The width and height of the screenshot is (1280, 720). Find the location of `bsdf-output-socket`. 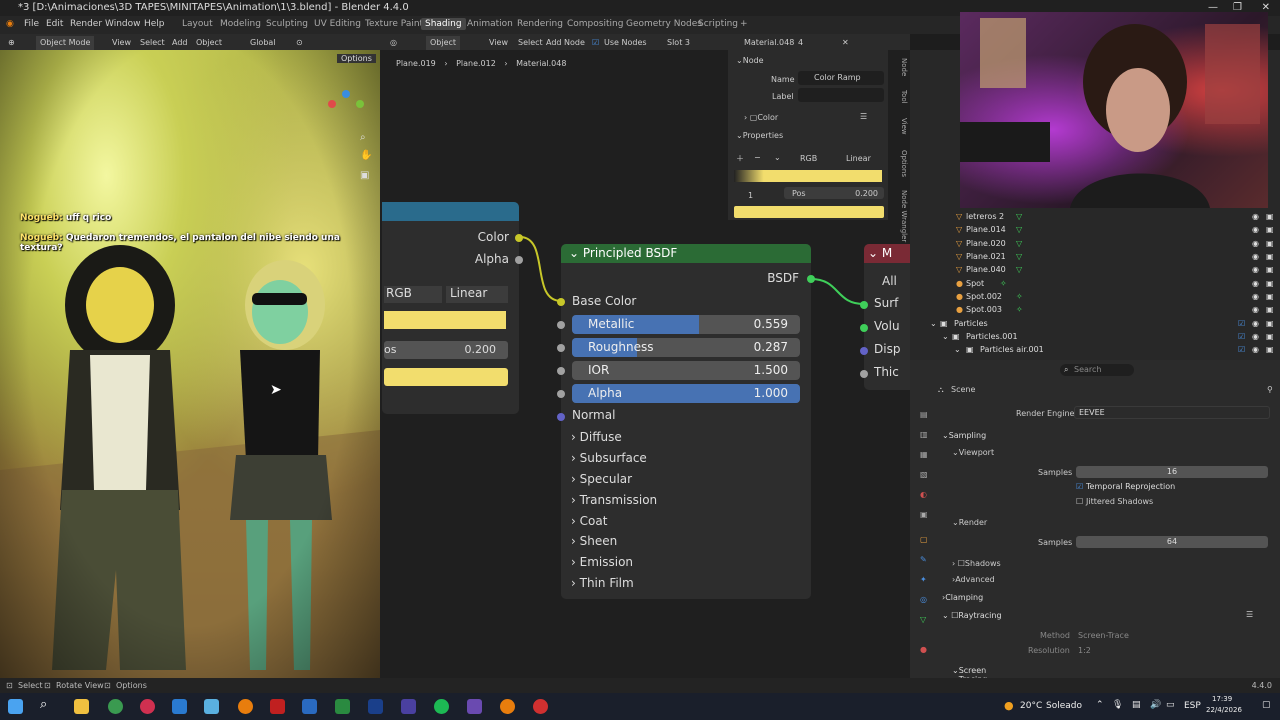

bsdf-output-socket is located at coordinates (811, 279).